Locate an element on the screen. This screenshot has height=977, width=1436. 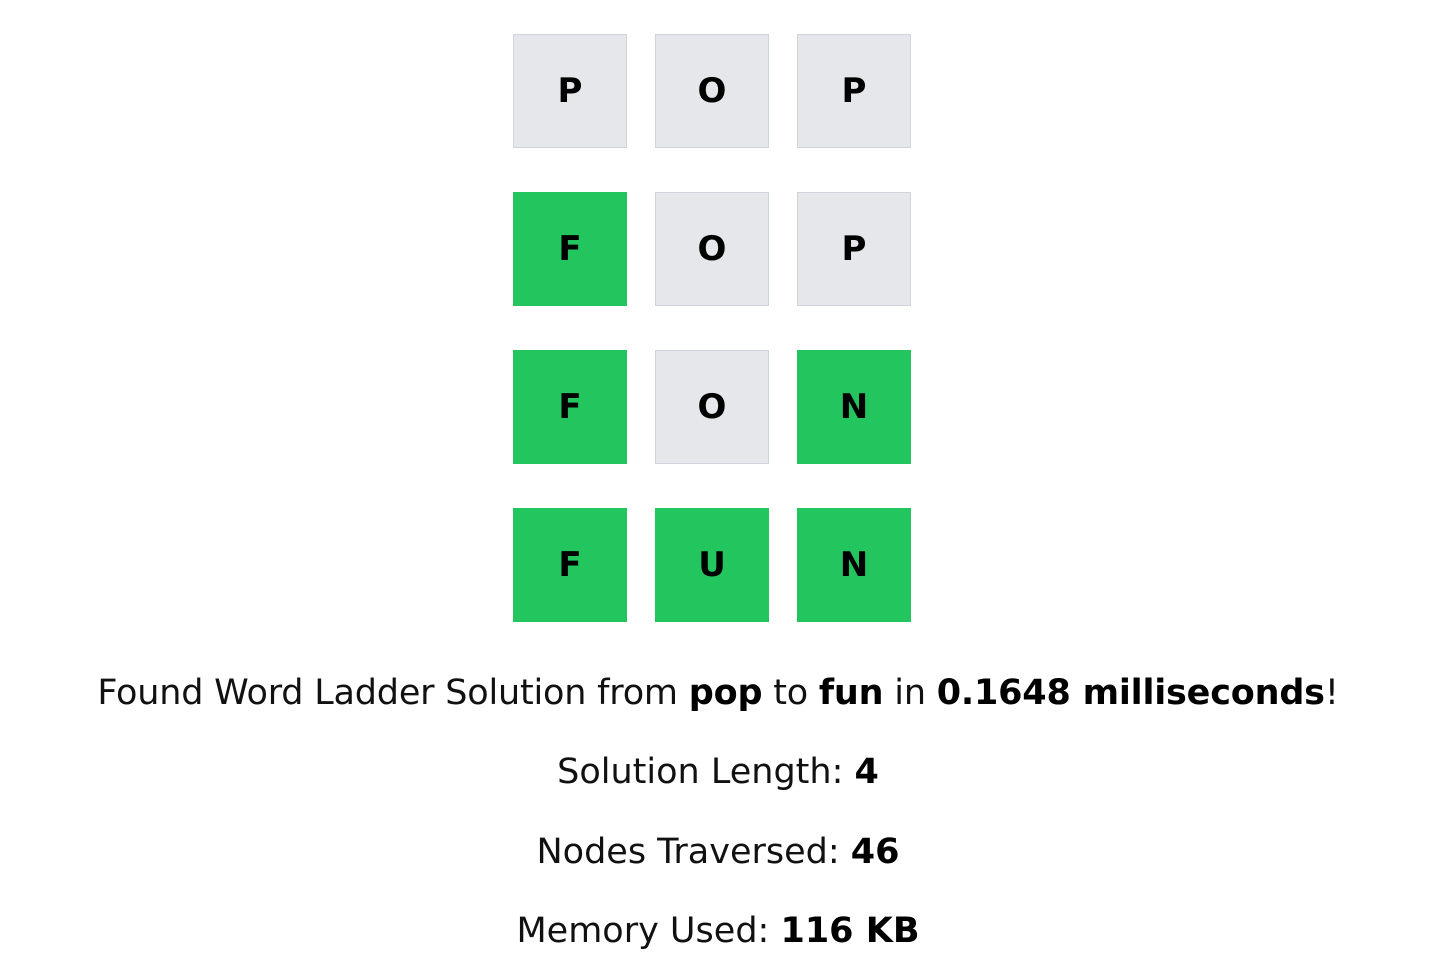
result-suffix: ! is located at coordinates (1331, 693).